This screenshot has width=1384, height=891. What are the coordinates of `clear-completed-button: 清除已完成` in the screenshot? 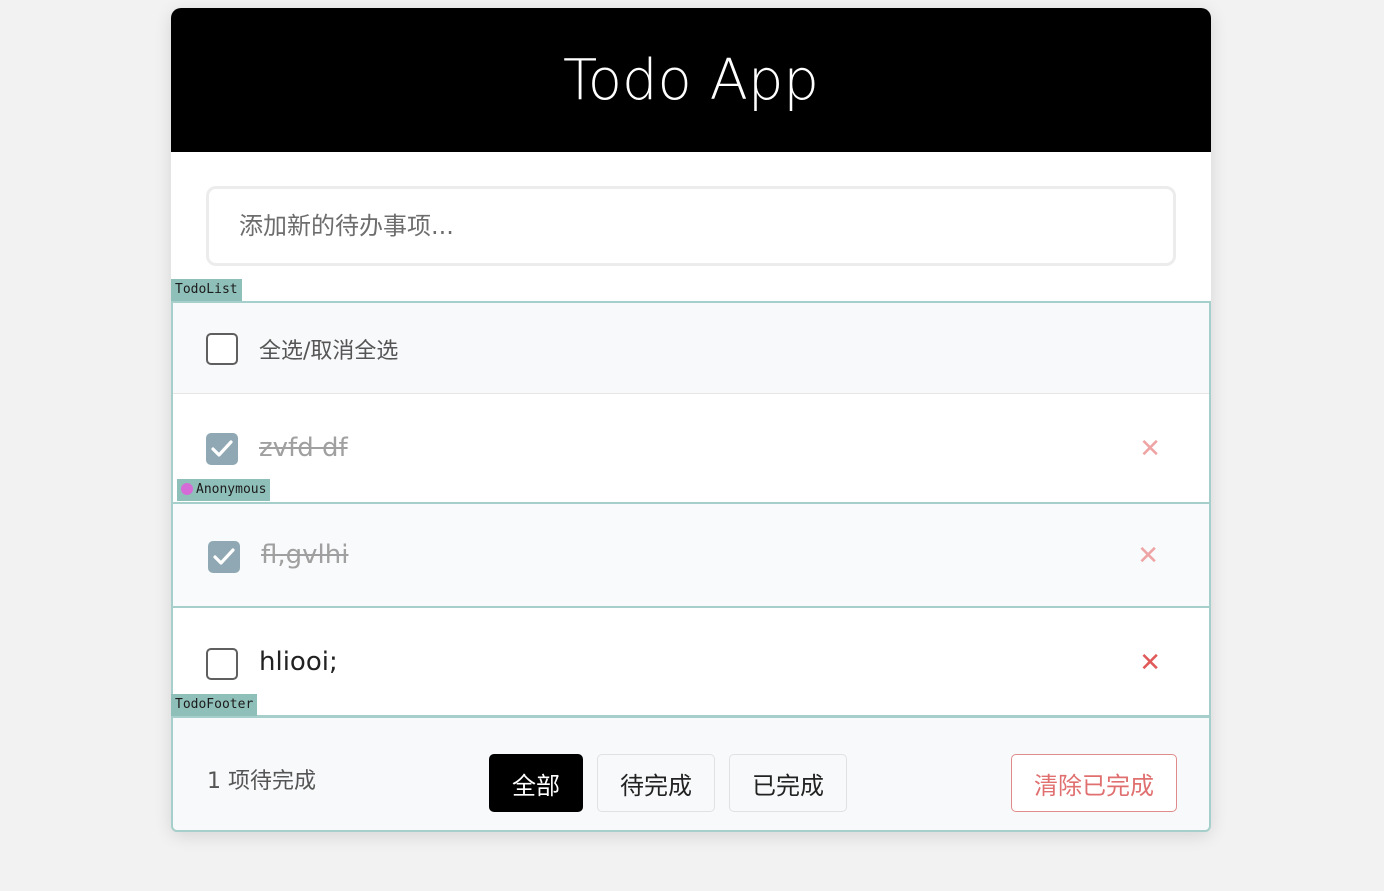 It's located at (1094, 783).